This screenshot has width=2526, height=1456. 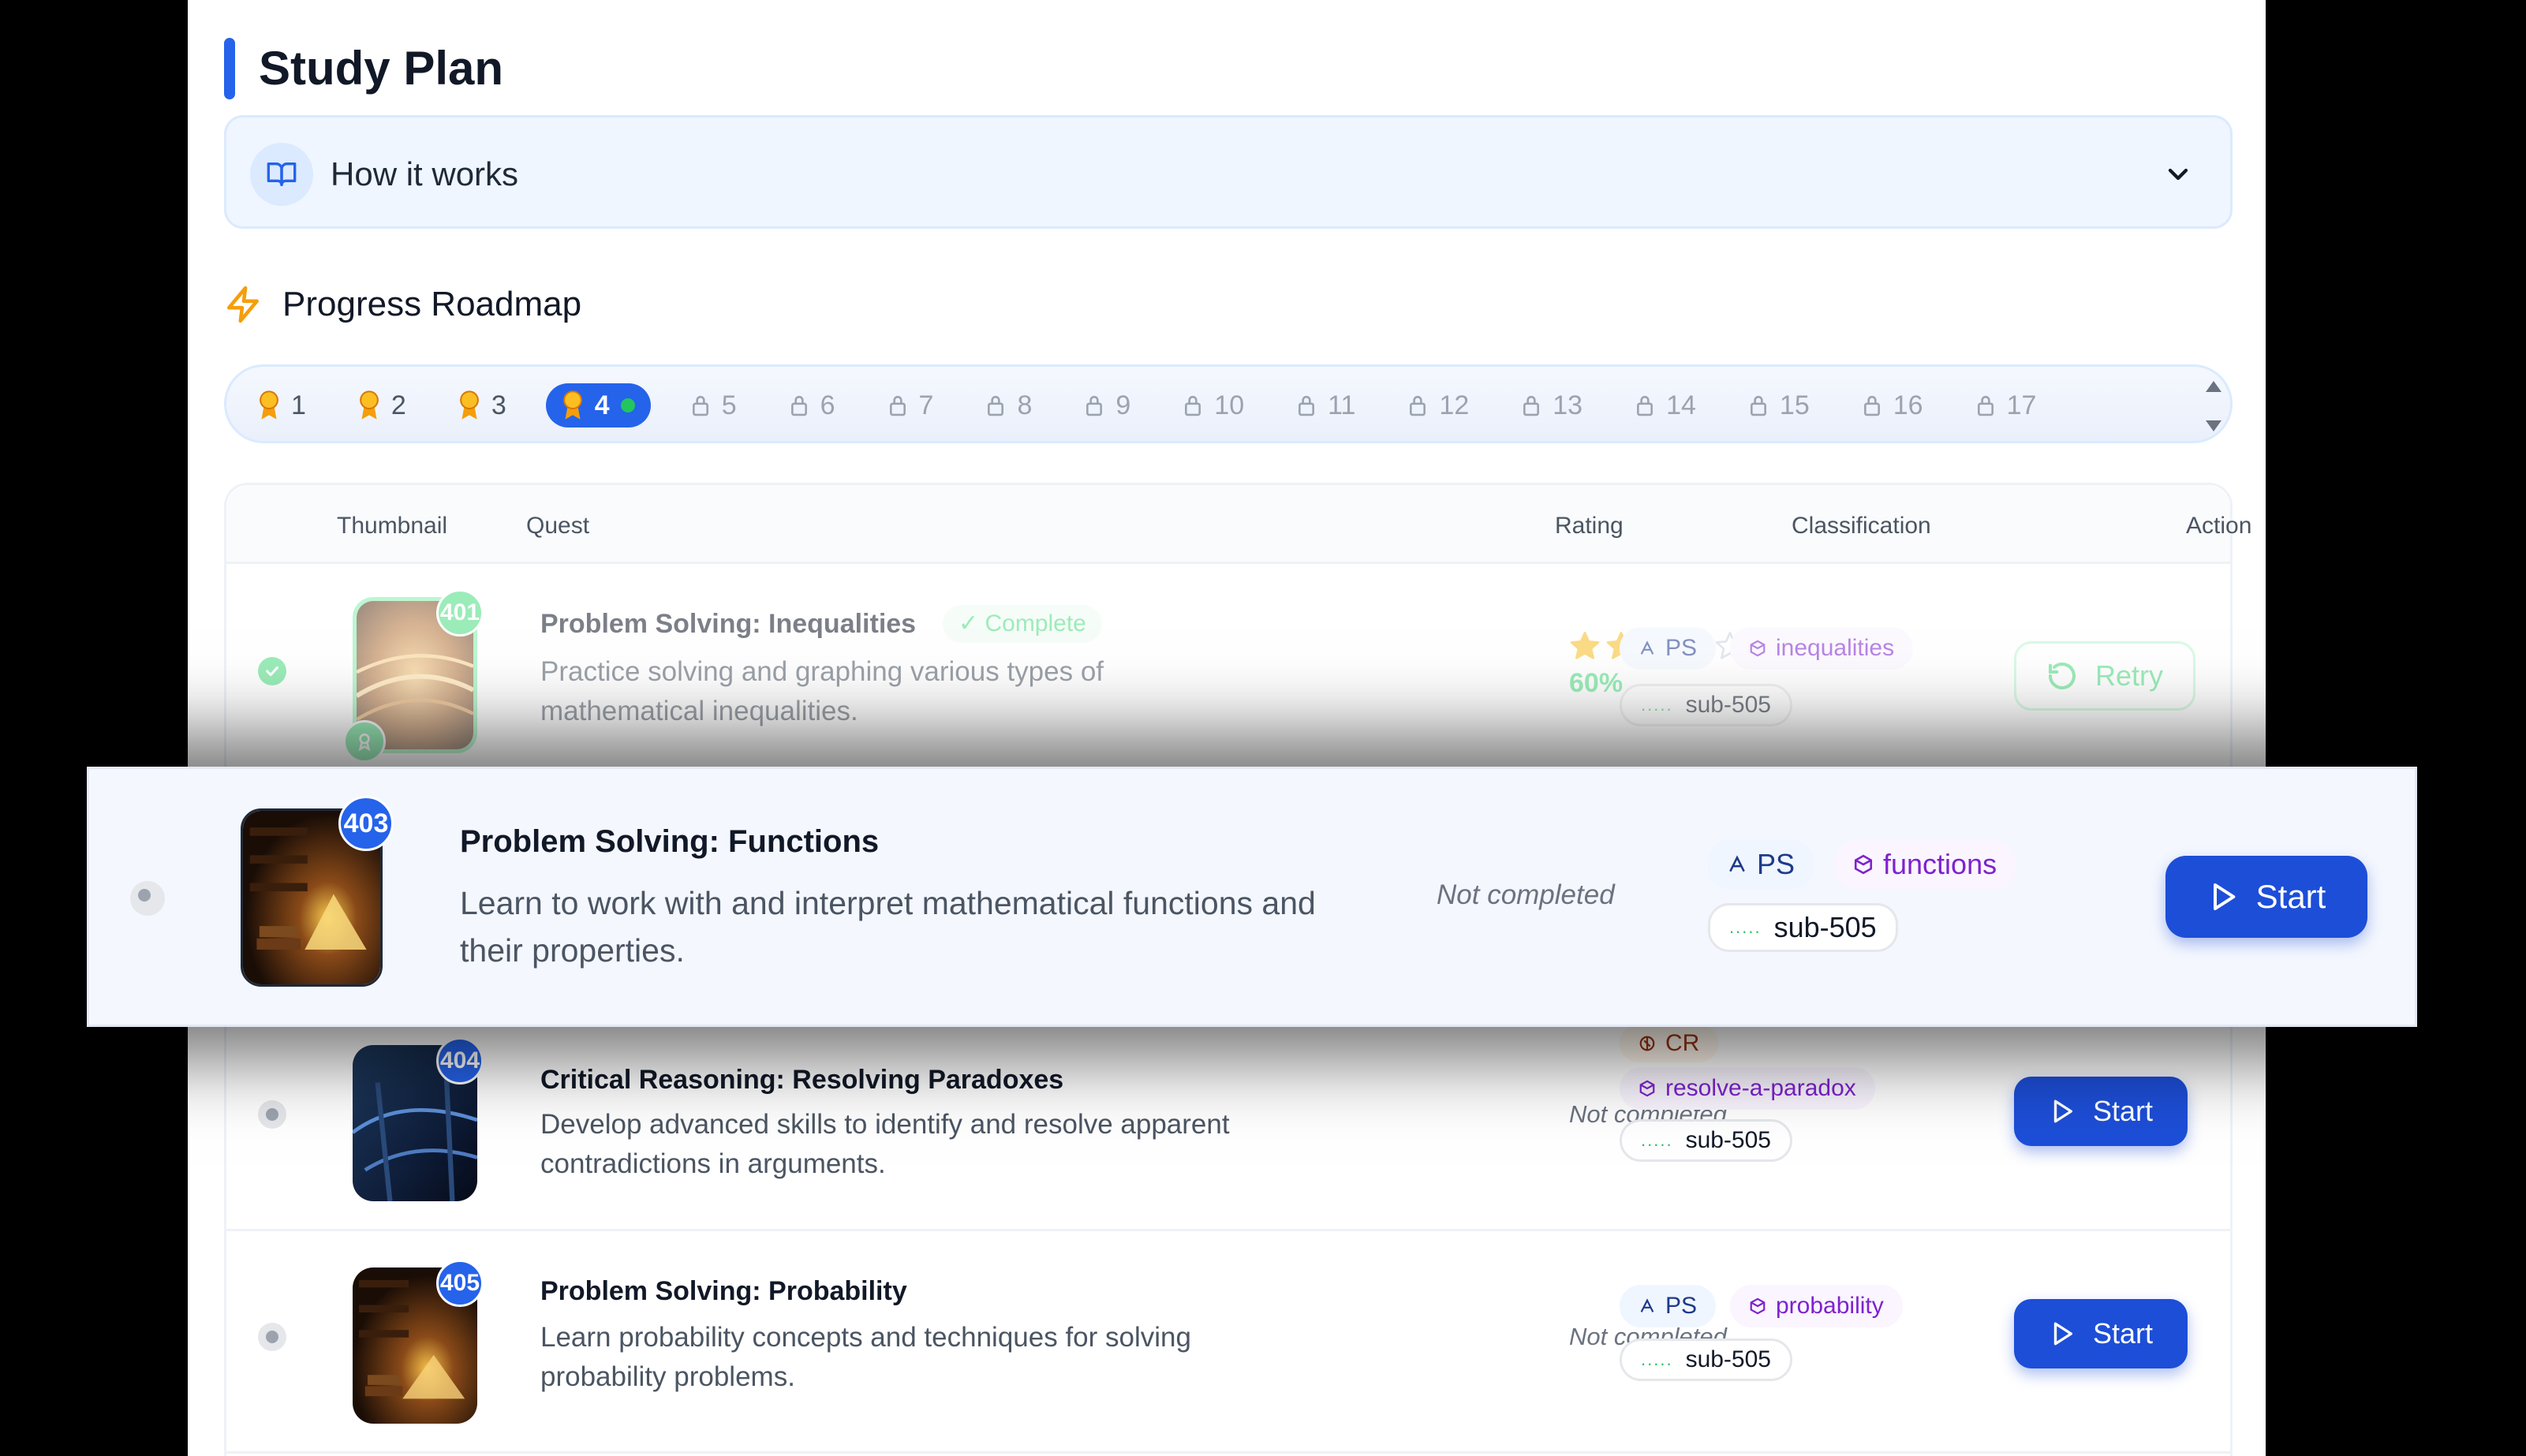 What do you see at coordinates (669, 841) in the screenshot?
I see `quest-title: Problem Solving: Functions` at bounding box center [669, 841].